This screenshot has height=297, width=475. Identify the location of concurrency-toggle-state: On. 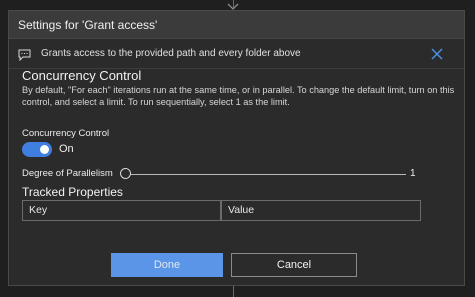
(66, 149).